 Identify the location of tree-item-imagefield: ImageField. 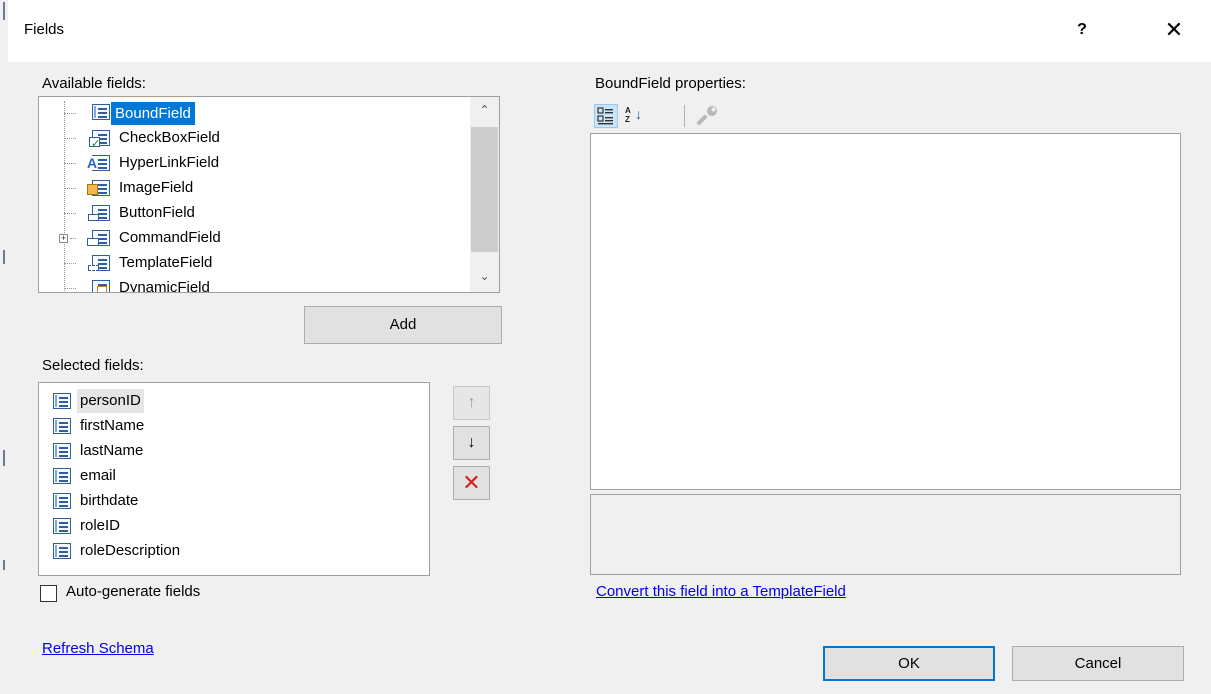
(254, 188).